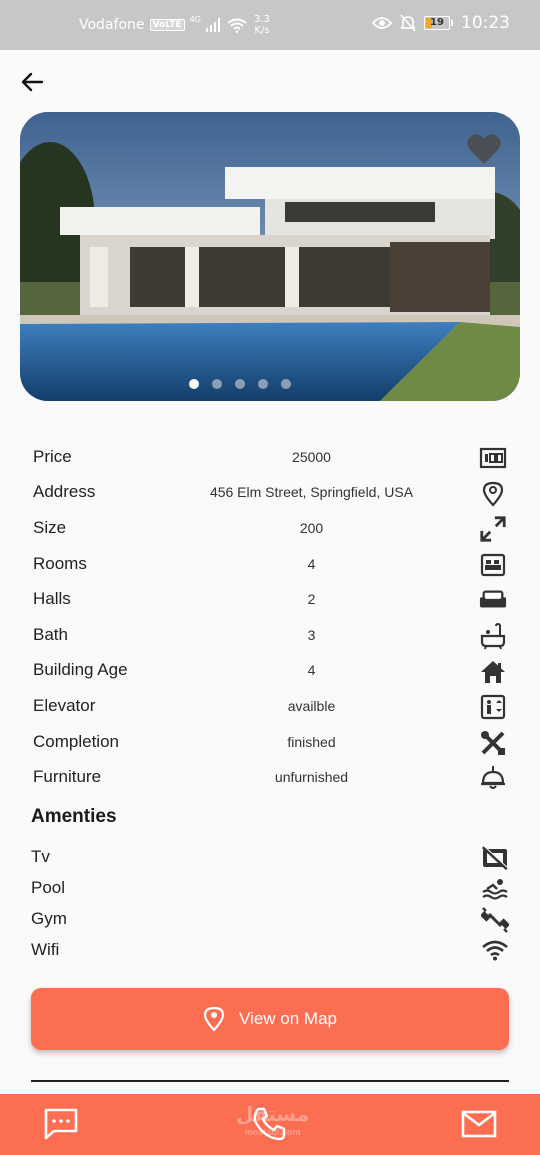 The width and height of the screenshot is (540, 1155). I want to click on speed-unit: K/s, so click(262, 30).